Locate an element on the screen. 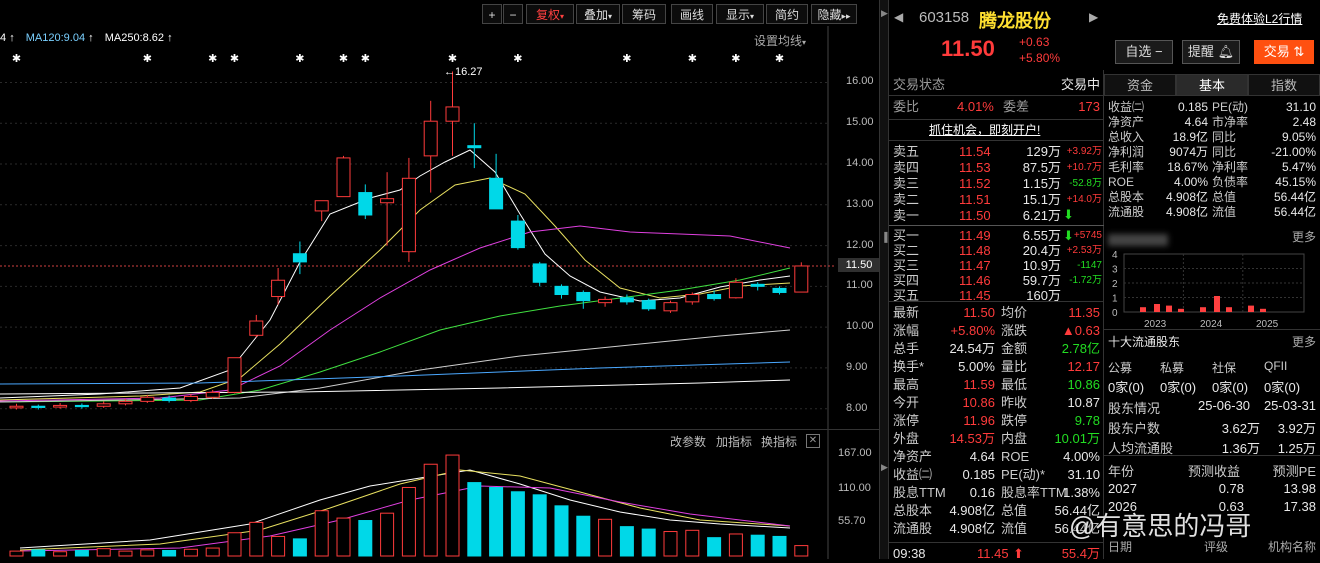  watchlist-label: 自选 is located at coordinates (1138, 51).